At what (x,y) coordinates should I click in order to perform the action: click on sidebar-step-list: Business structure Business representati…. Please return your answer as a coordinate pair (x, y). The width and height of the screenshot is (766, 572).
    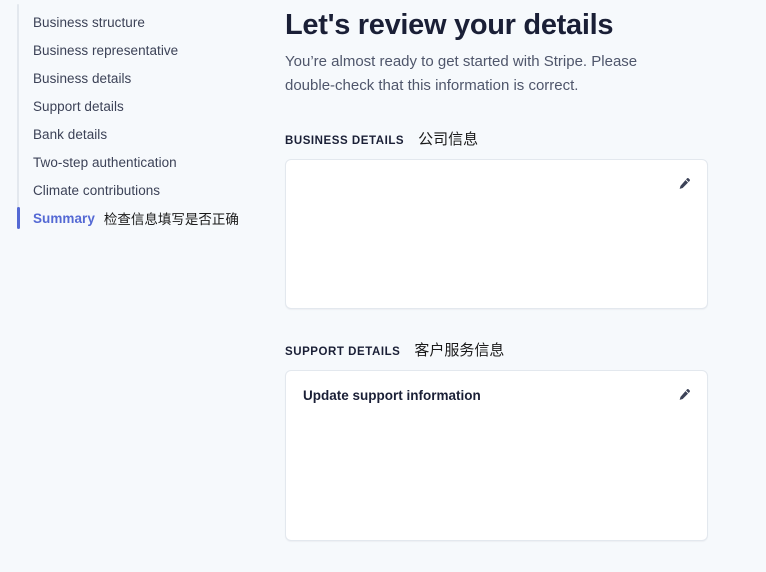
    Looking at the image, I should click on (142, 120).